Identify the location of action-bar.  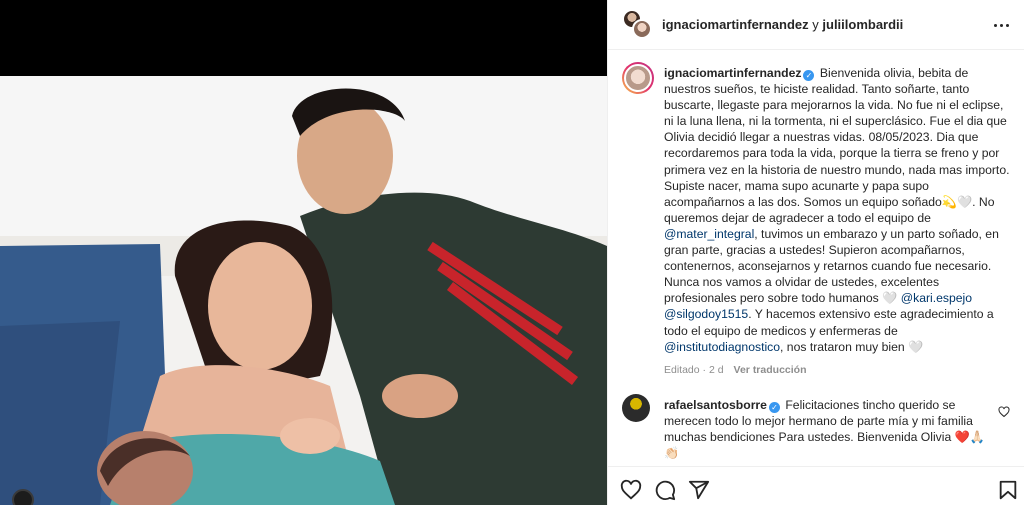
(816, 485).